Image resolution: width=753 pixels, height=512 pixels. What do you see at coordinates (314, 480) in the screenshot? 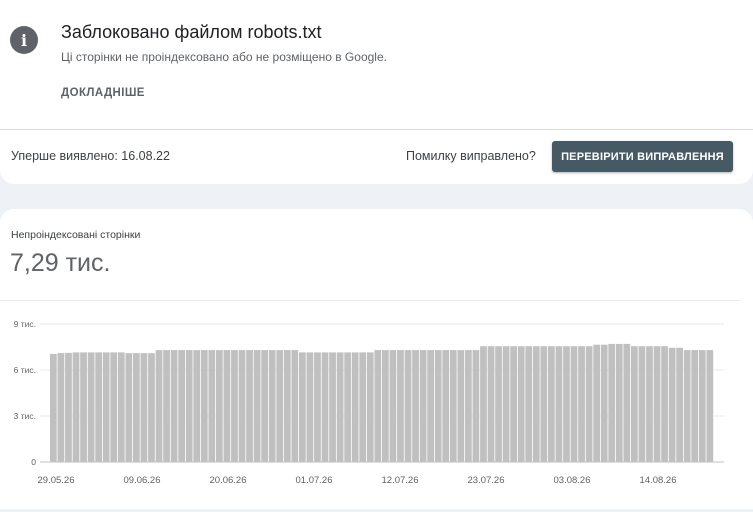
I see `x-tick-label: 01.07.26` at bounding box center [314, 480].